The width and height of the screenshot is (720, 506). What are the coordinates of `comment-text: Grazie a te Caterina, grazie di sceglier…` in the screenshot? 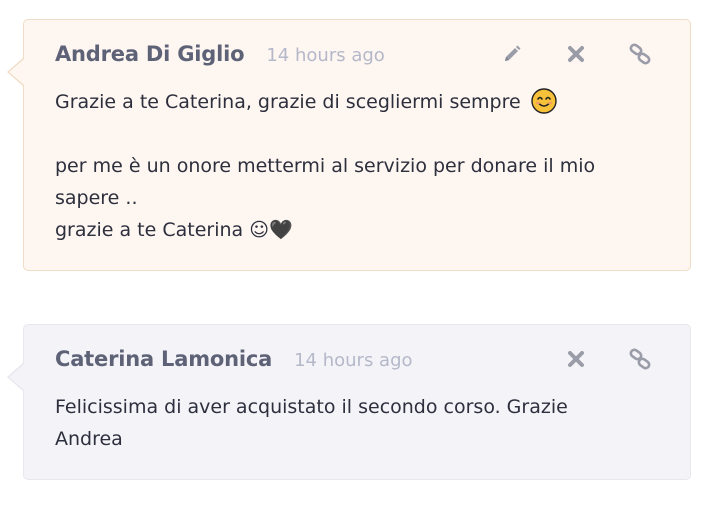 It's located at (288, 102).